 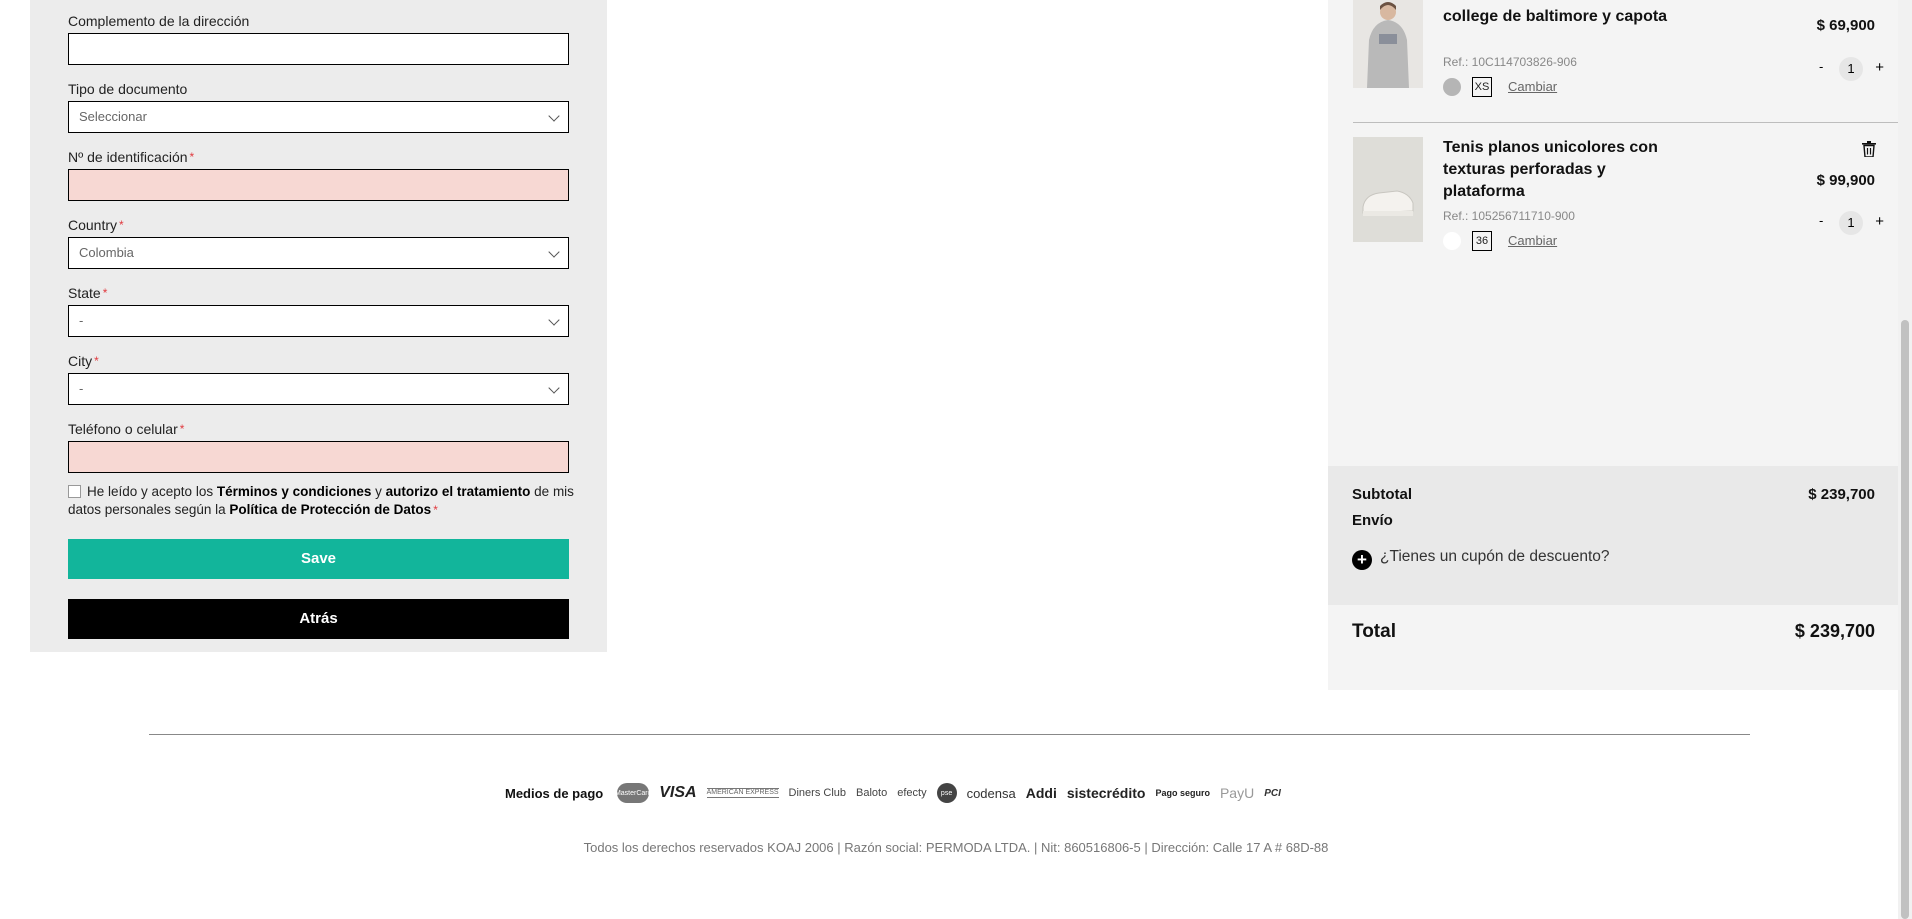 I want to click on country-label-text: Country, so click(x=93, y=225).